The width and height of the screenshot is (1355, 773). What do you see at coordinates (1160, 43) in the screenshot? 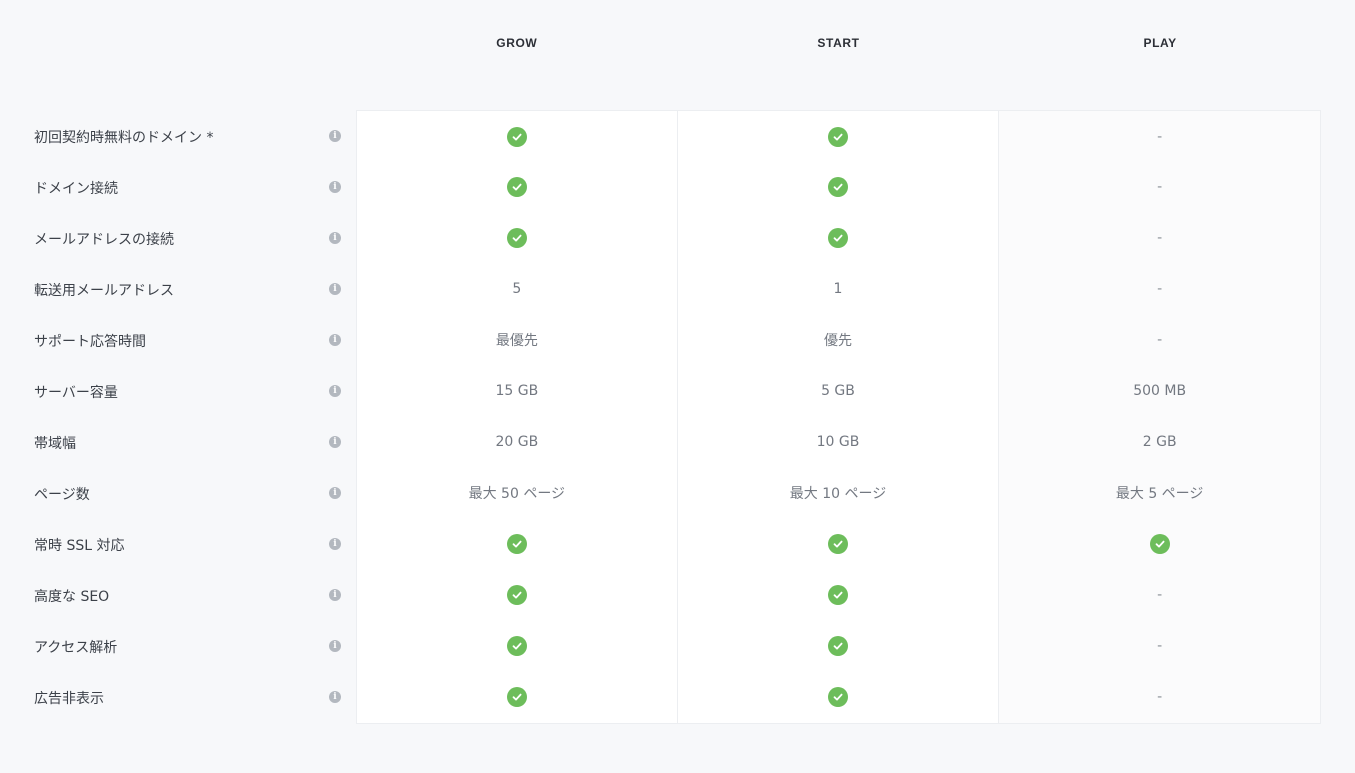
I see `plan-header-play: PLAY` at bounding box center [1160, 43].